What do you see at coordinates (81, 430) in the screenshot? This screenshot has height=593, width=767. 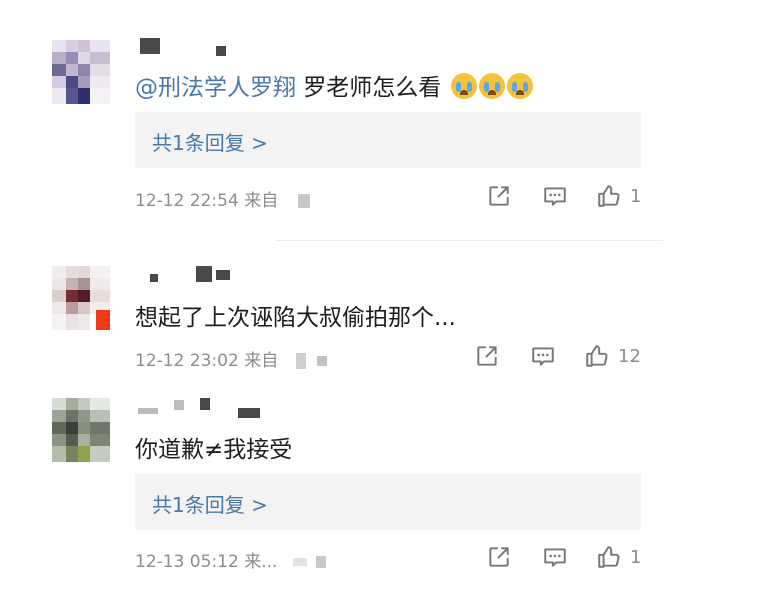 I see `avatar` at bounding box center [81, 430].